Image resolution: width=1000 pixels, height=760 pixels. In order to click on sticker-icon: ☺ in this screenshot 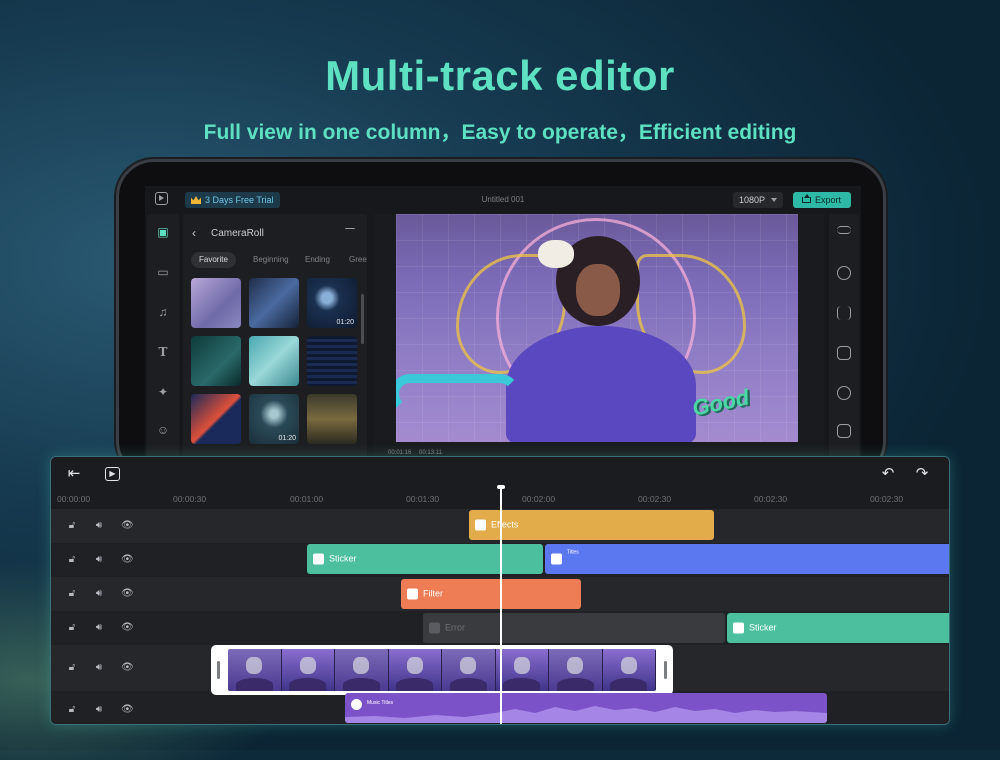, I will do `click(163, 430)`.